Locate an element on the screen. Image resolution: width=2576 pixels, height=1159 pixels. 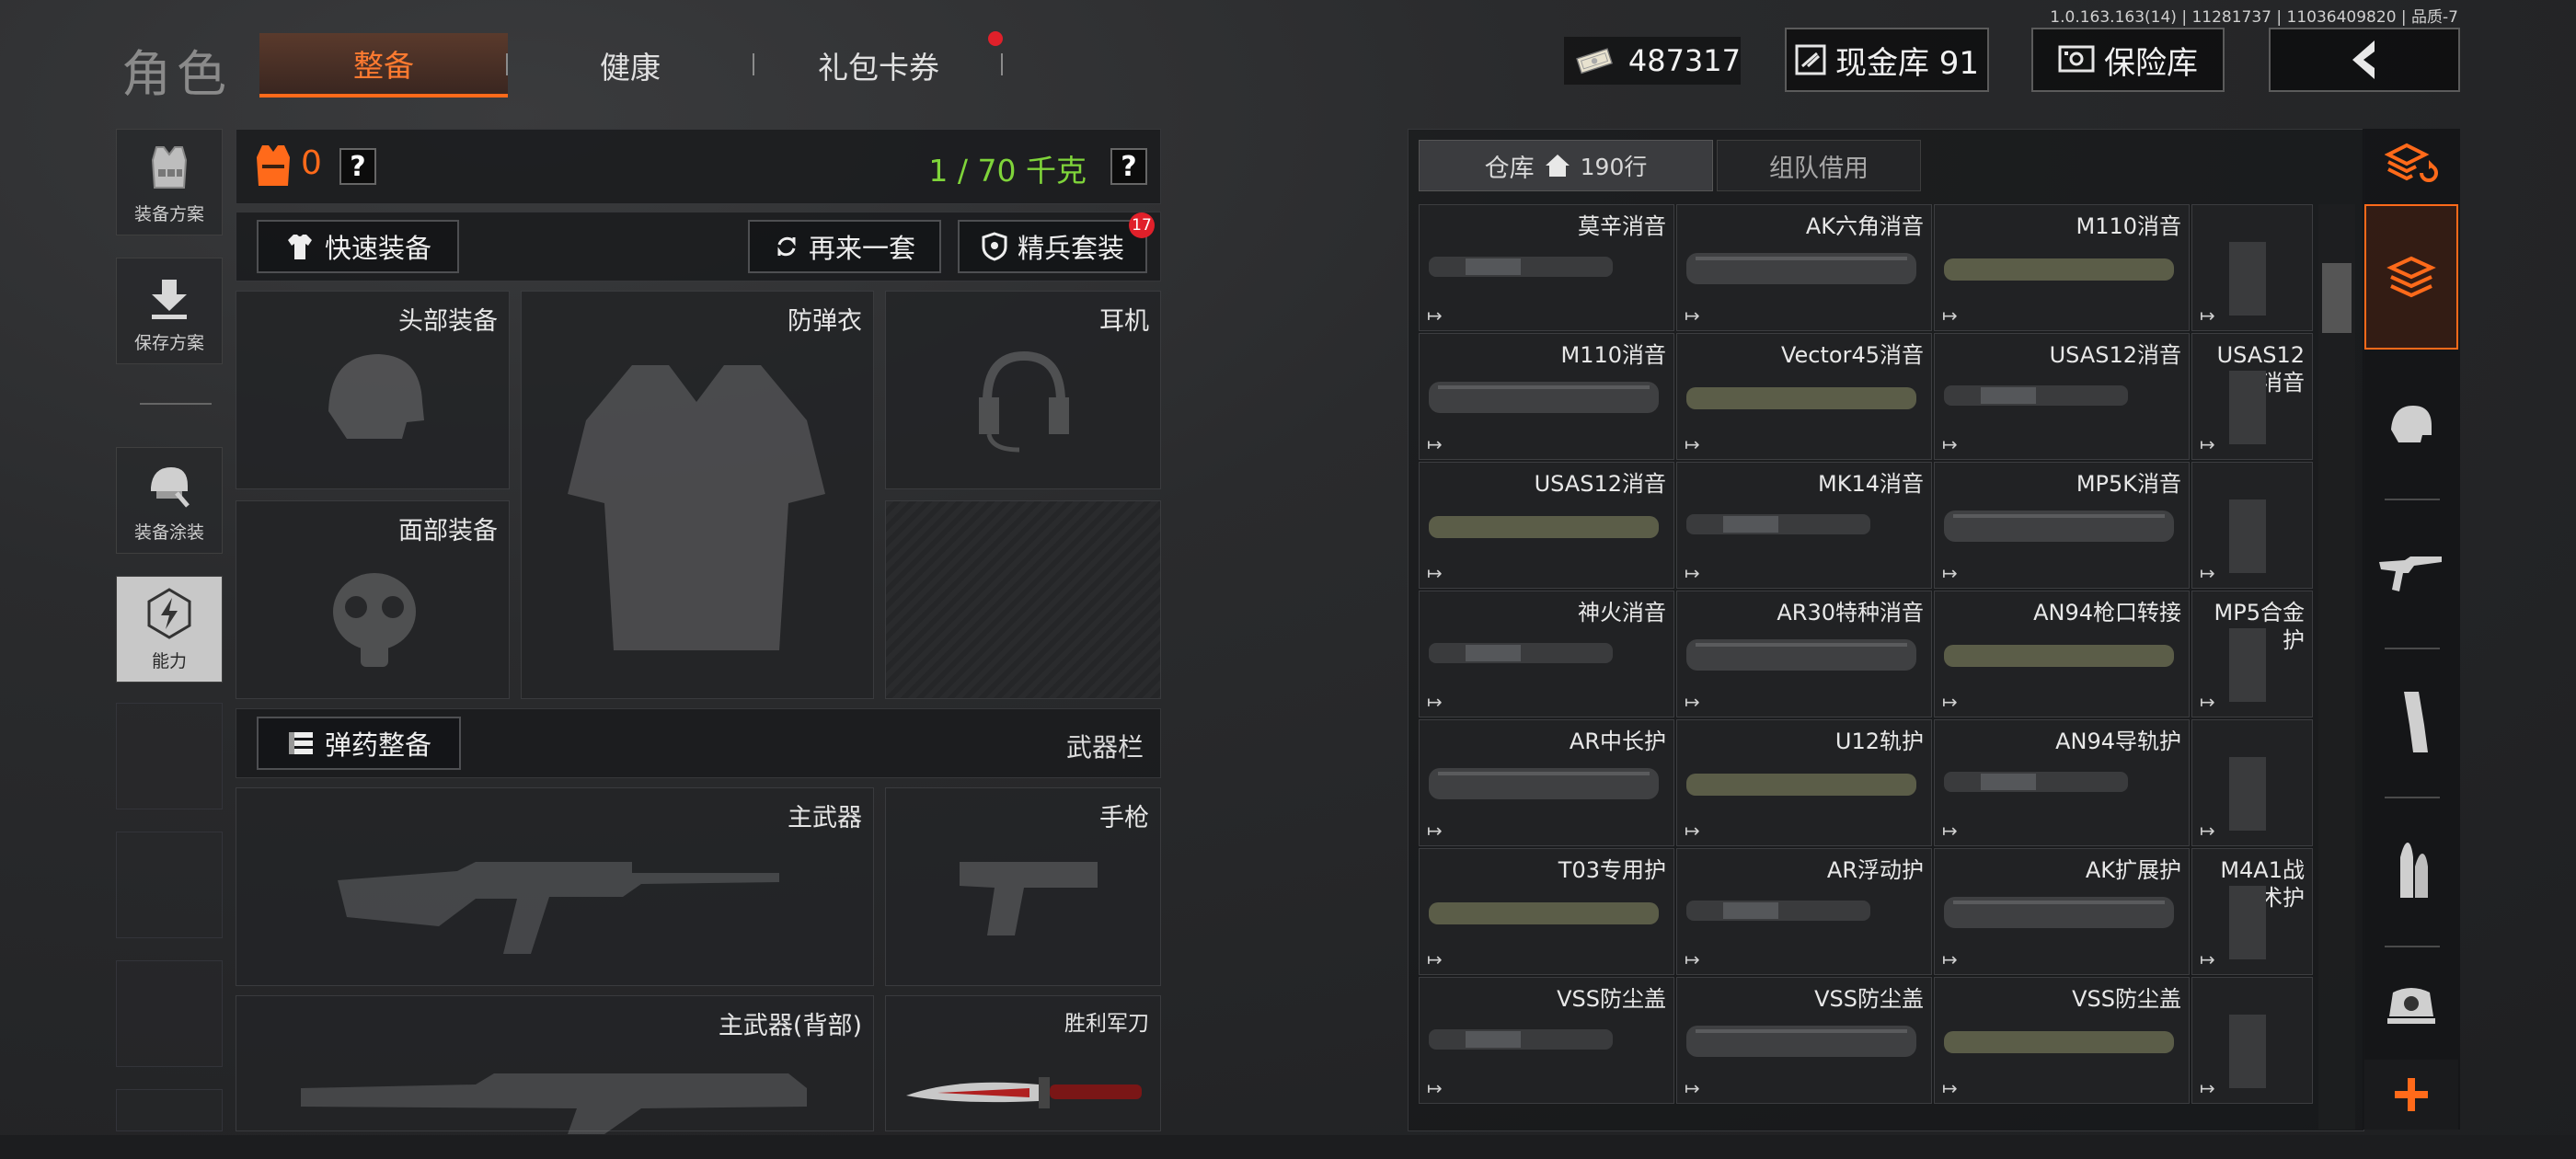
item-slot: AN94枪口转接 ↦ is located at coordinates (2062, 654).